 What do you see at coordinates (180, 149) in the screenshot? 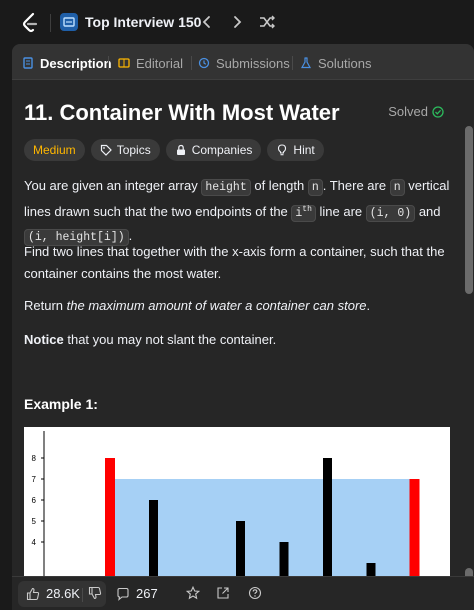
I see `lock-icon` at bounding box center [180, 149].